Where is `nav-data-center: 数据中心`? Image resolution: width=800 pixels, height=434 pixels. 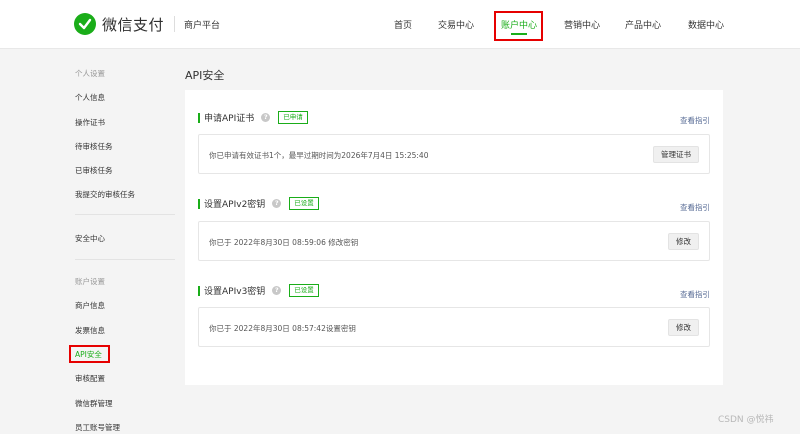 nav-data-center: 数据中心 is located at coordinates (706, 24).